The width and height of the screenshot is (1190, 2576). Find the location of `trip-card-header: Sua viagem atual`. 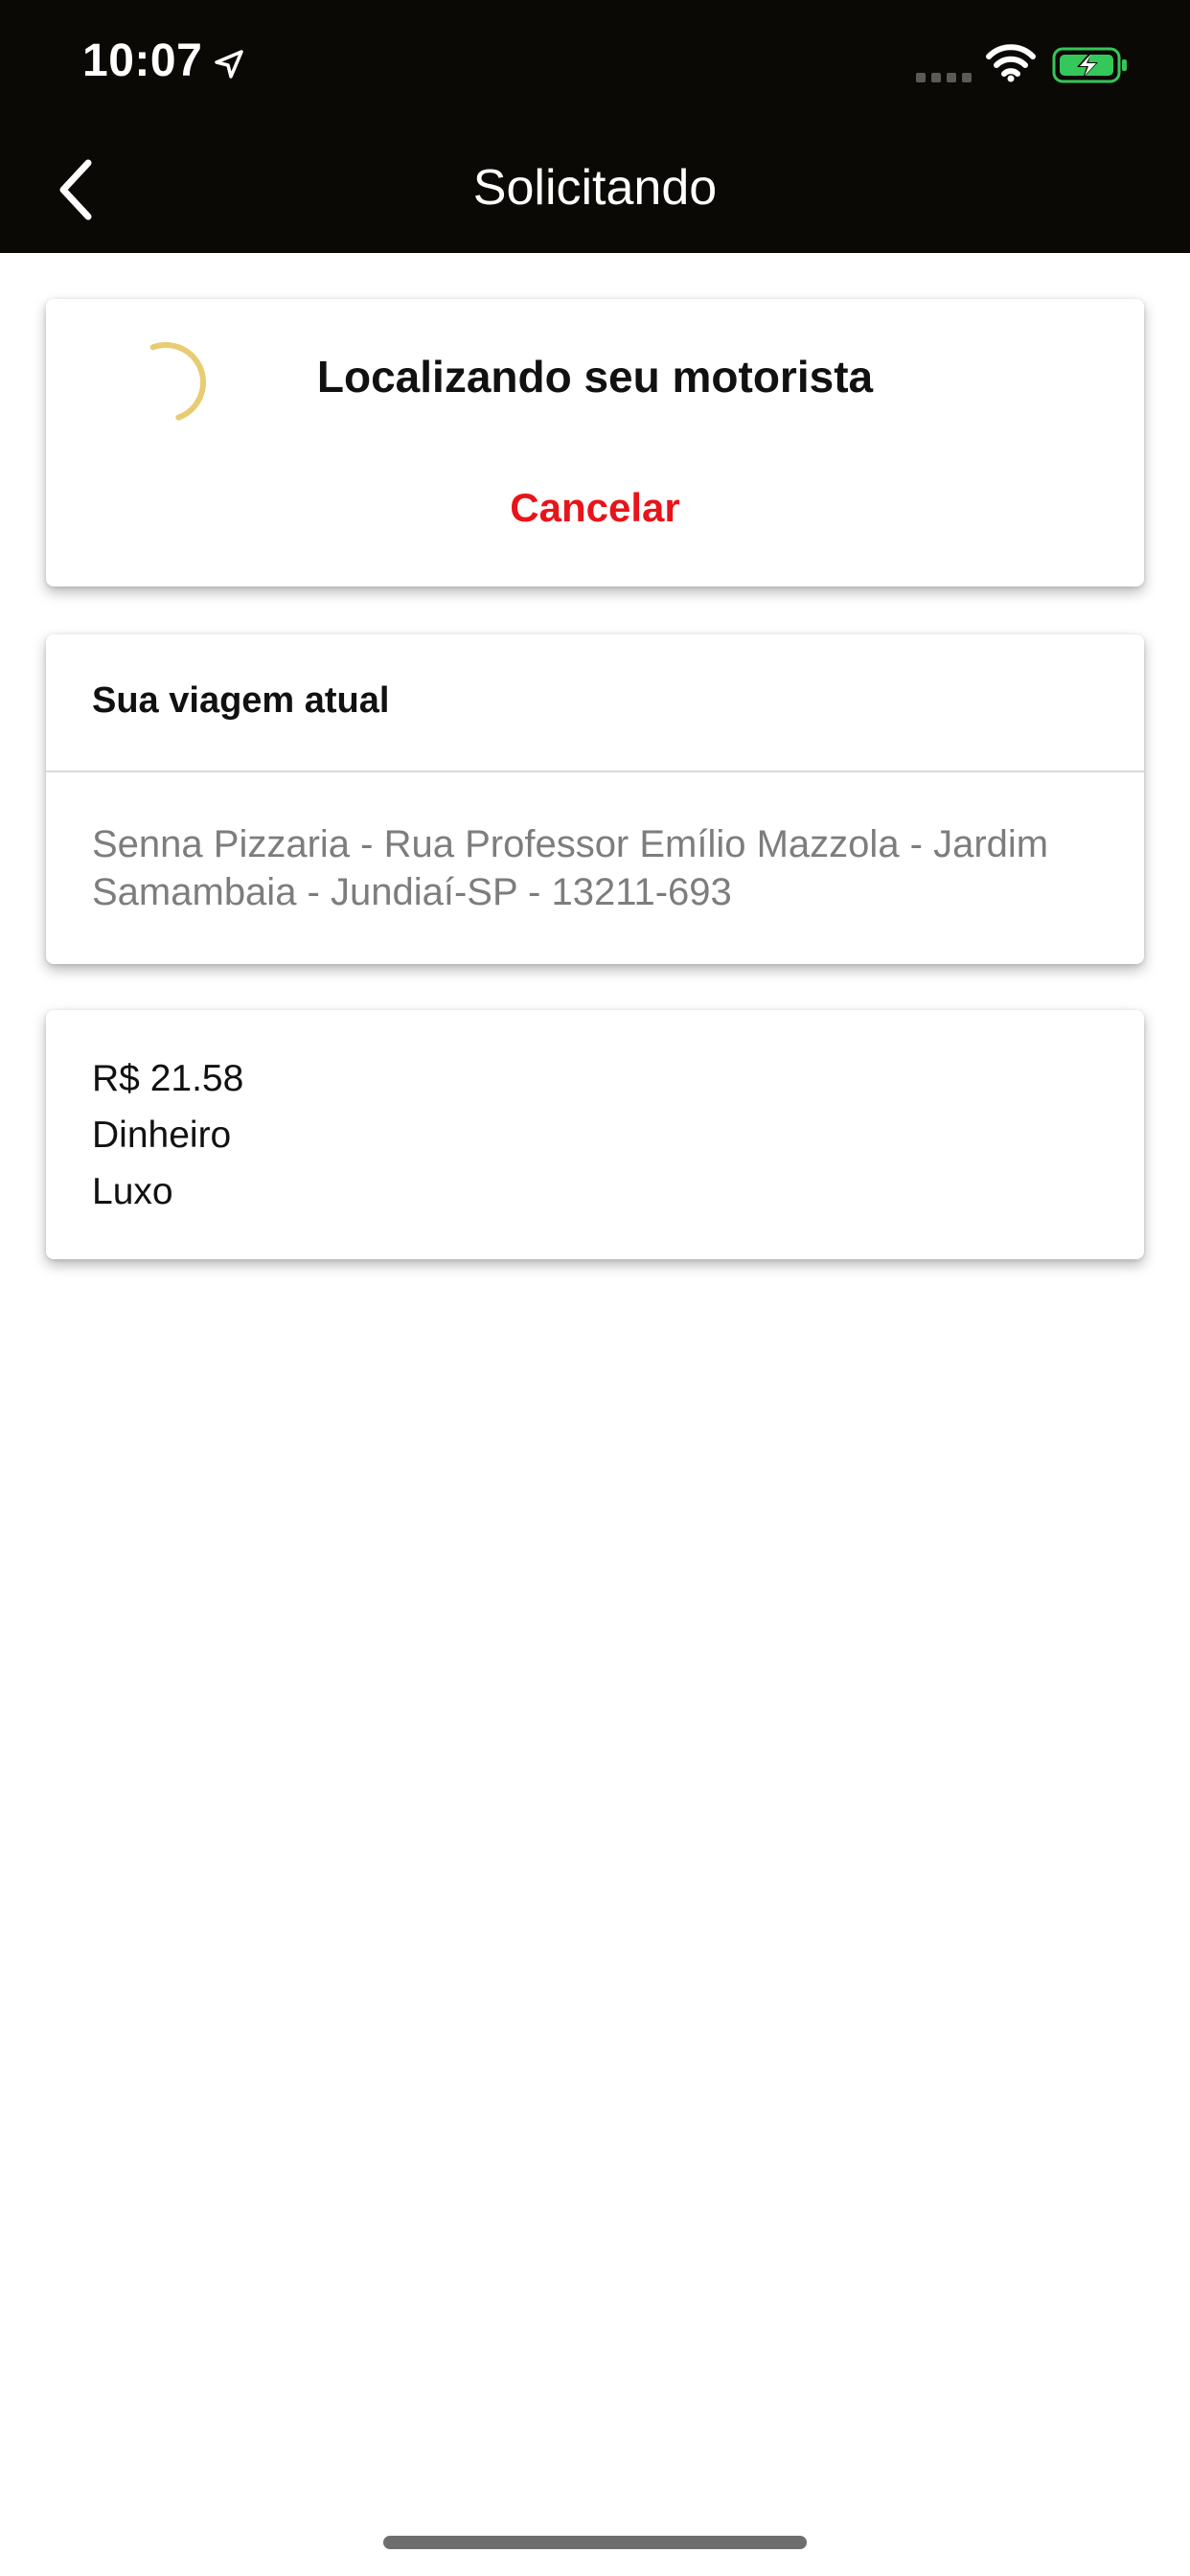

trip-card-header: Sua viagem atual is located at coordinates (241, 700).